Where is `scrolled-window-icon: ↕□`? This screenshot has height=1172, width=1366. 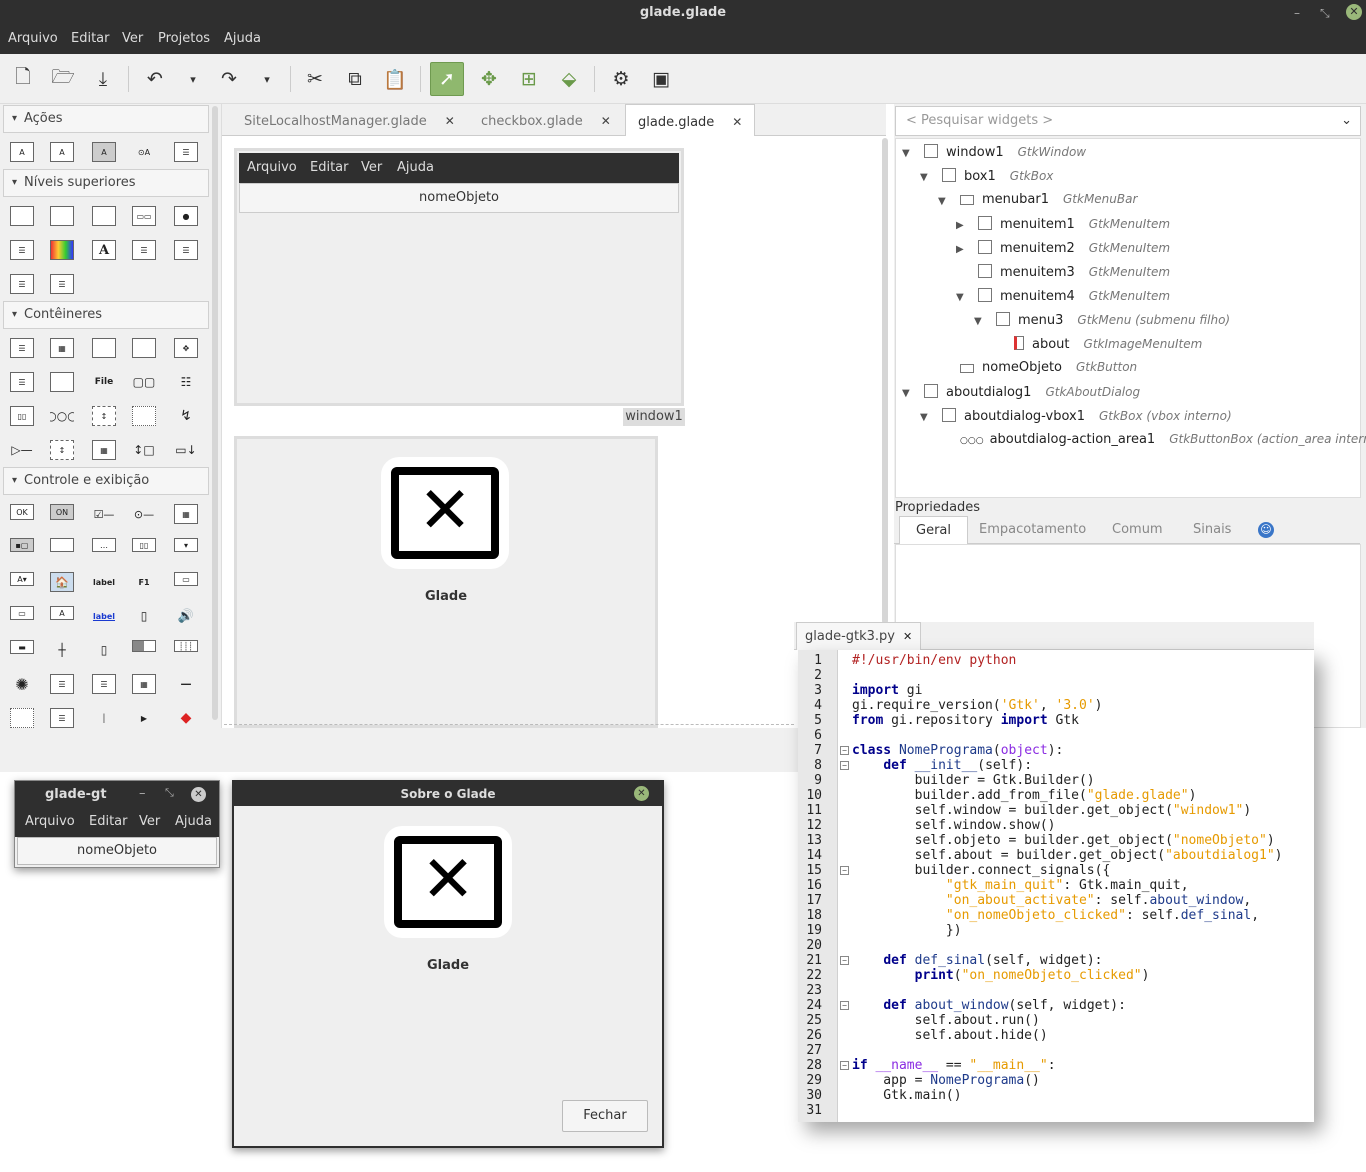
scrolled-window-icon: ↕□ is located at coordinates (144, 450).